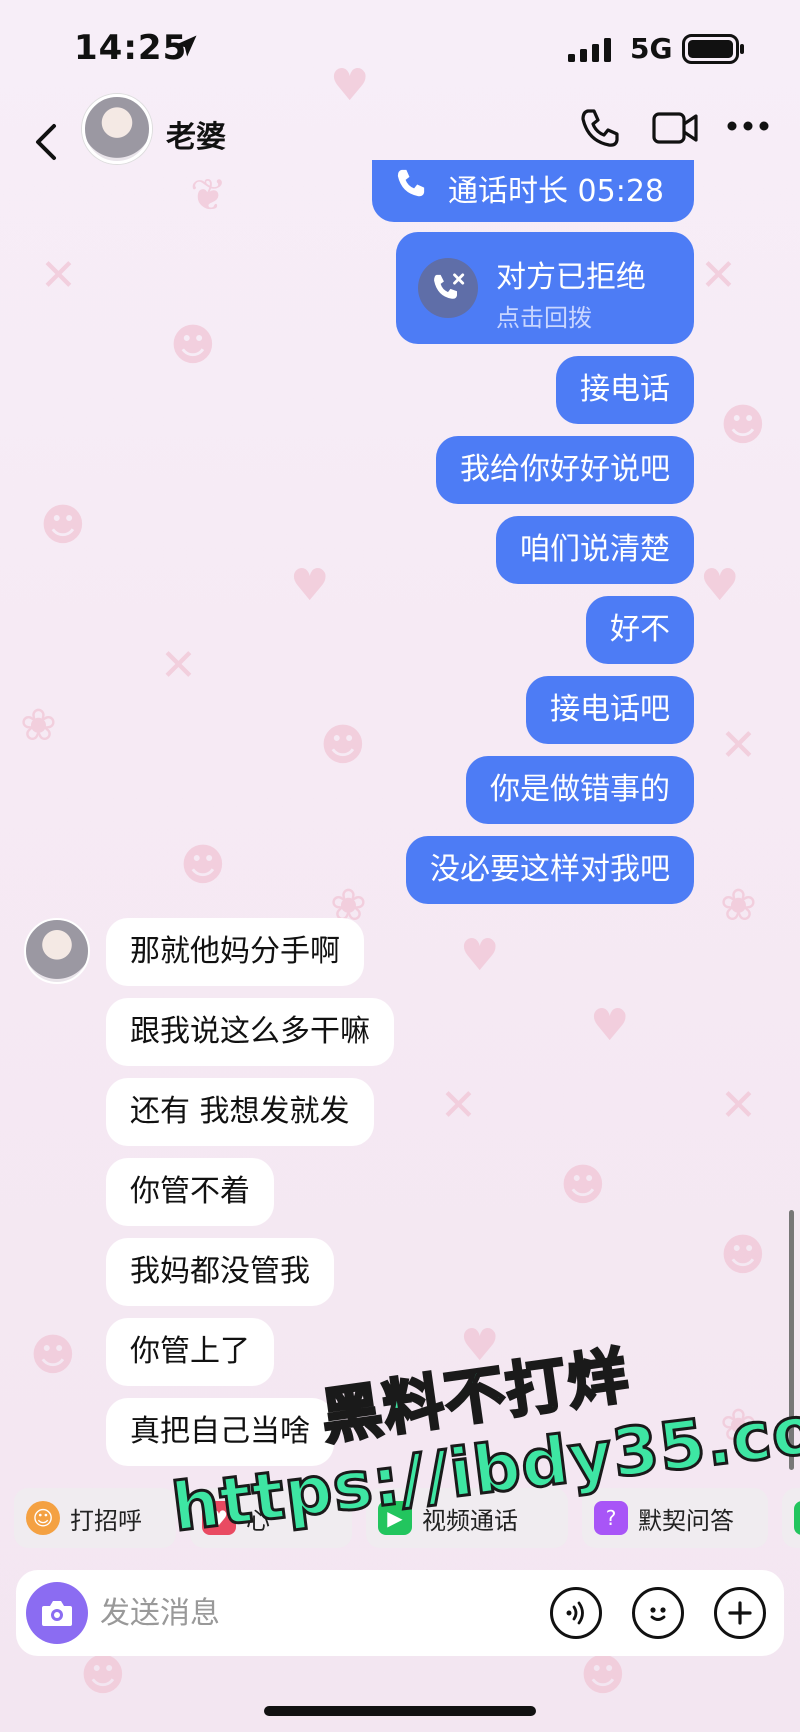 This screenshot has height=1732, width=800. Describe the element at coordinates (131, 48) in the screenshot. I see `status-time: 14:25` at that location.